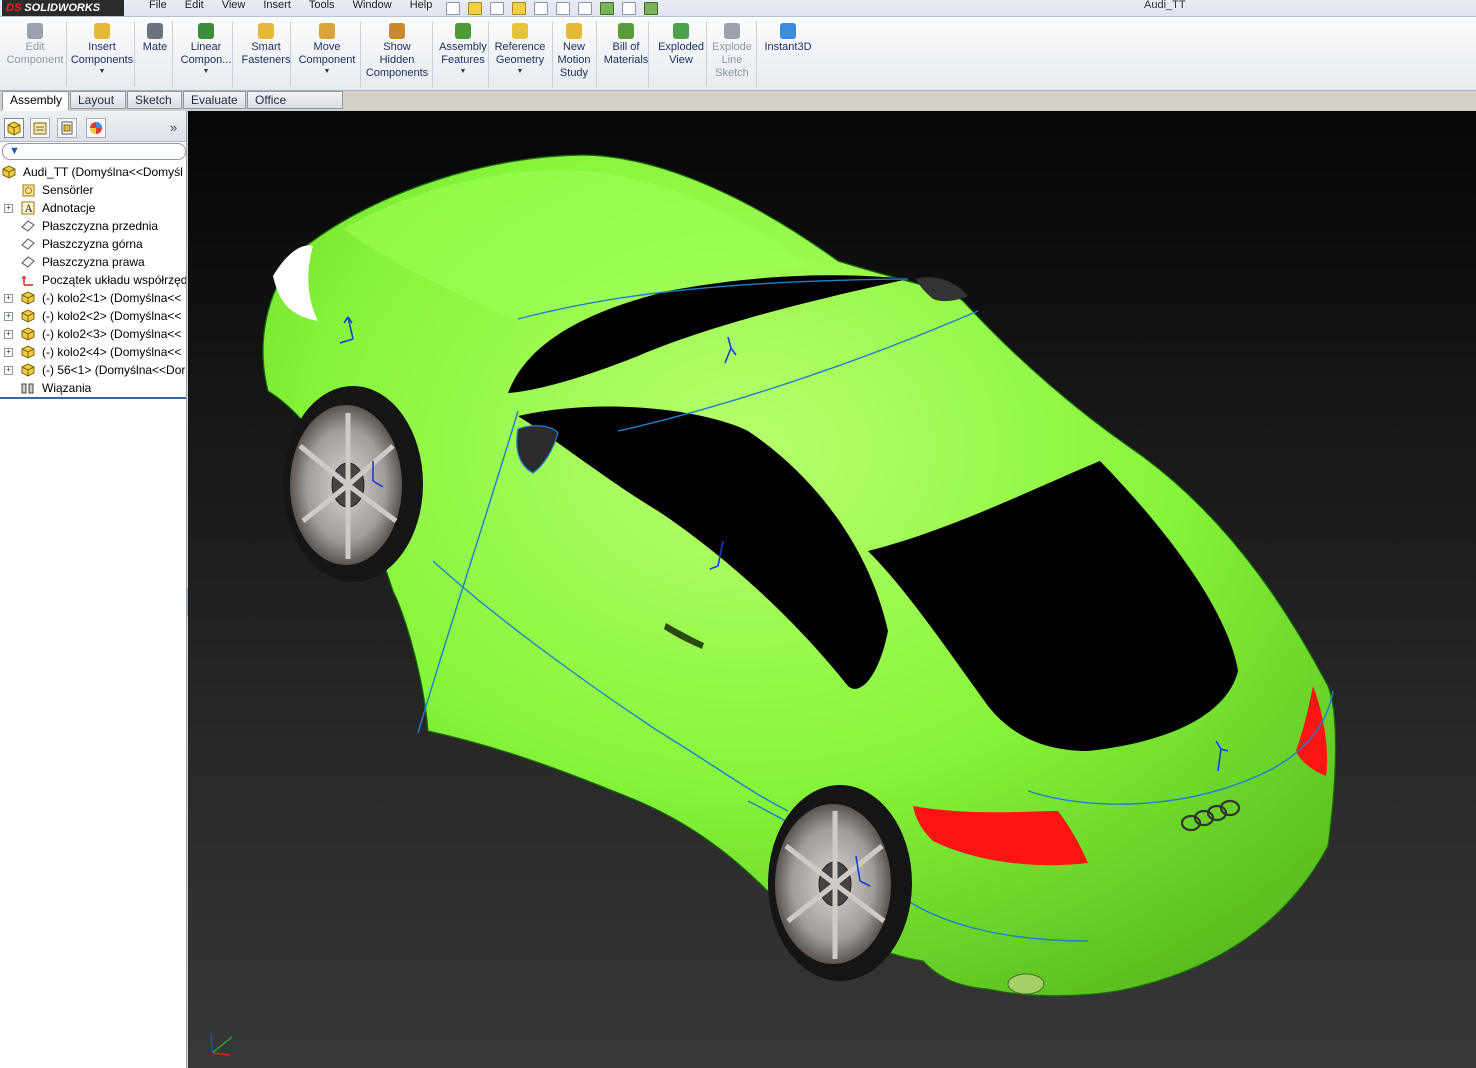 The width and height of the screenshot is (1476, 1068). Describe the element at coordinates (453, 8) in the screenshot. I see `new-document-icon` at that location.